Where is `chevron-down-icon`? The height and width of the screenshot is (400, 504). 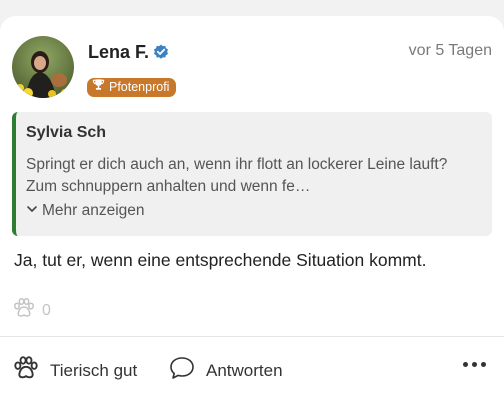 chevron-down-icon is located at coordinates (32, 211).